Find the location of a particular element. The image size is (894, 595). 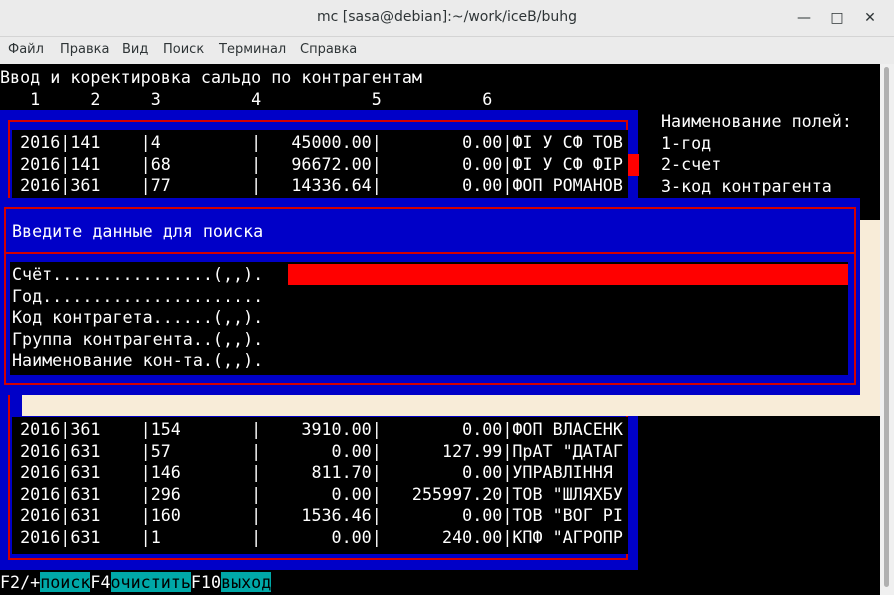

menu-help: Справка is located at coordinates (328, 49).